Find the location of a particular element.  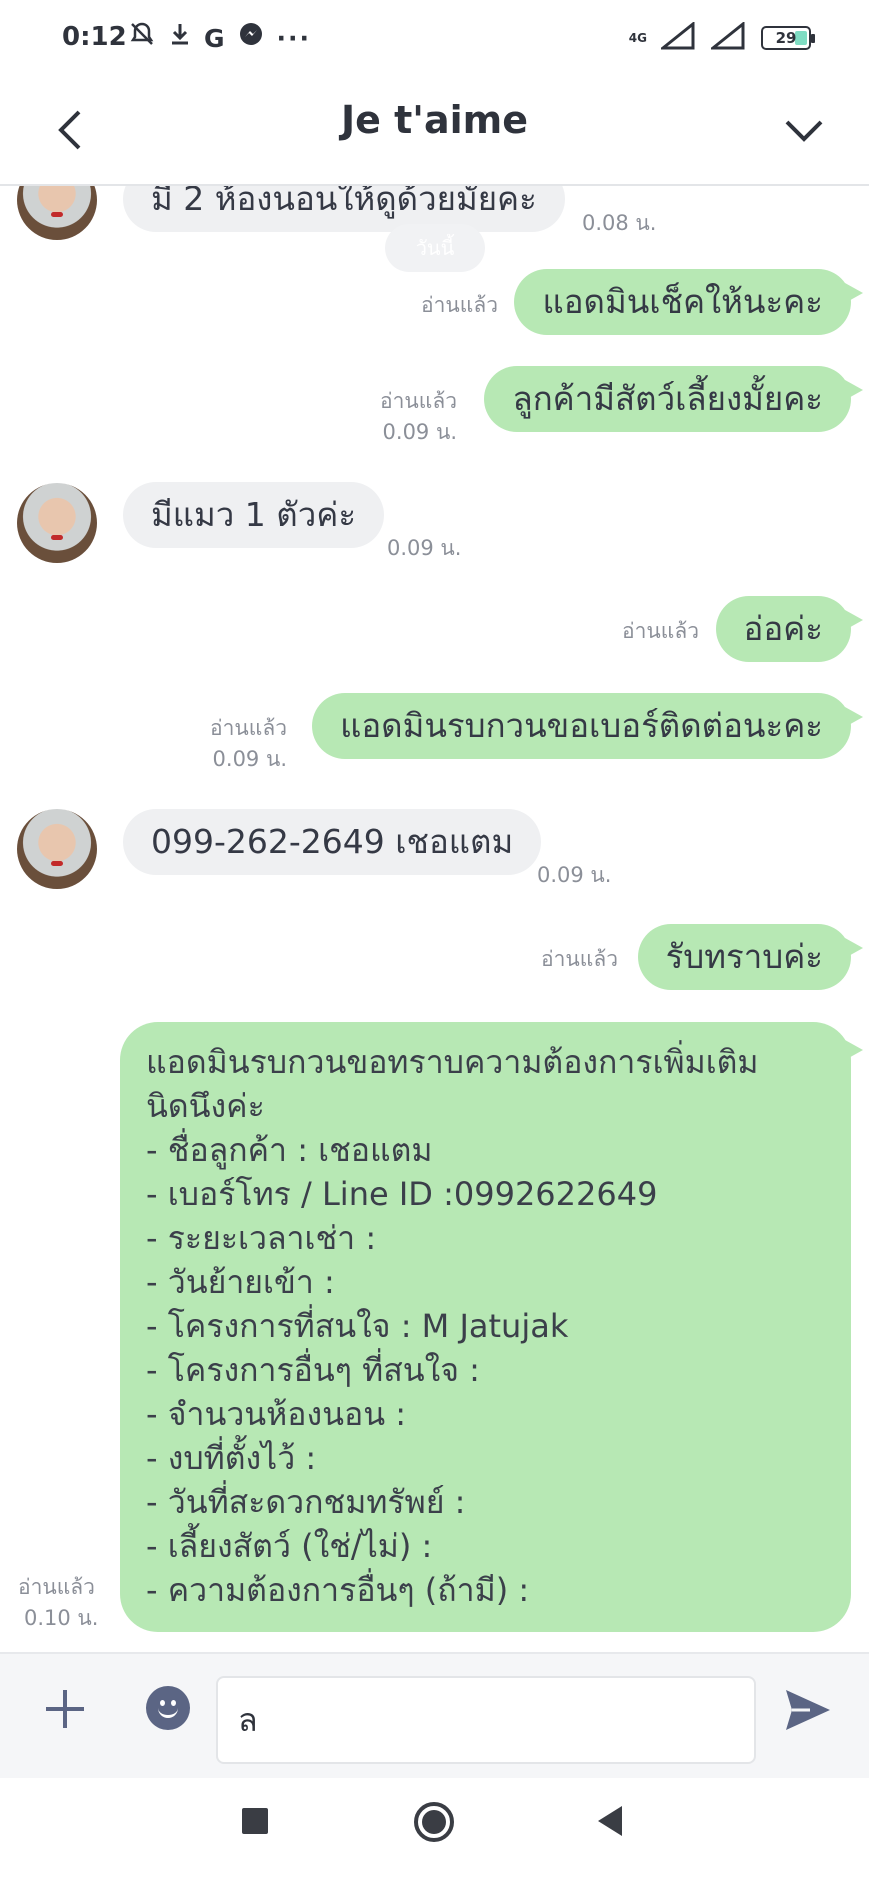

date-chip: วันนี้ is located at coordinates (435, 248).